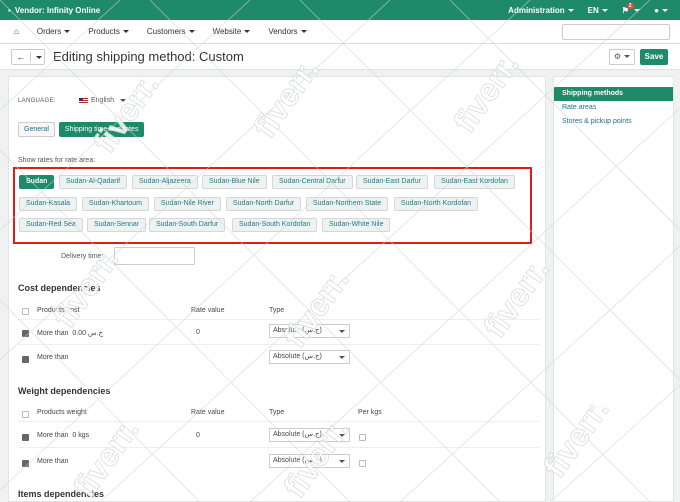 The width and height of the screenshot is (680, 502). I want to click on save-button: Save, so click(654, 57).